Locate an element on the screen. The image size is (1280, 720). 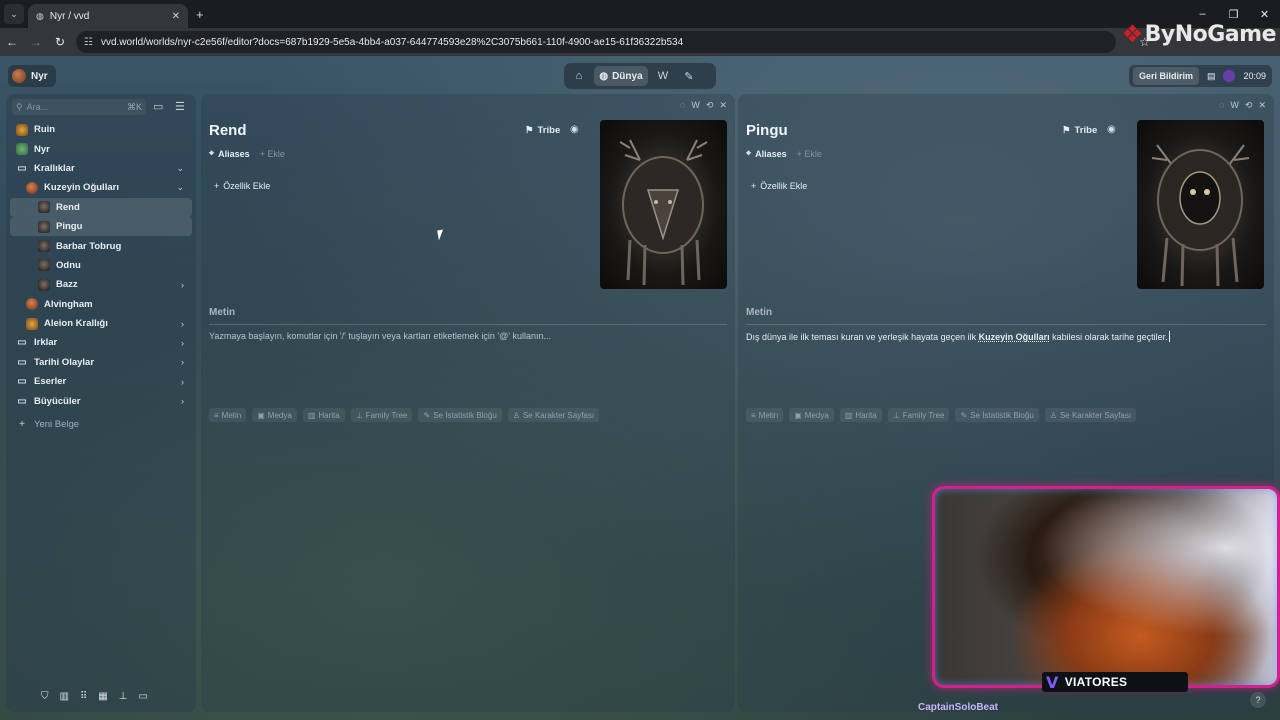
site-settings-icon: ☷ is located at coordinates (88, 42).